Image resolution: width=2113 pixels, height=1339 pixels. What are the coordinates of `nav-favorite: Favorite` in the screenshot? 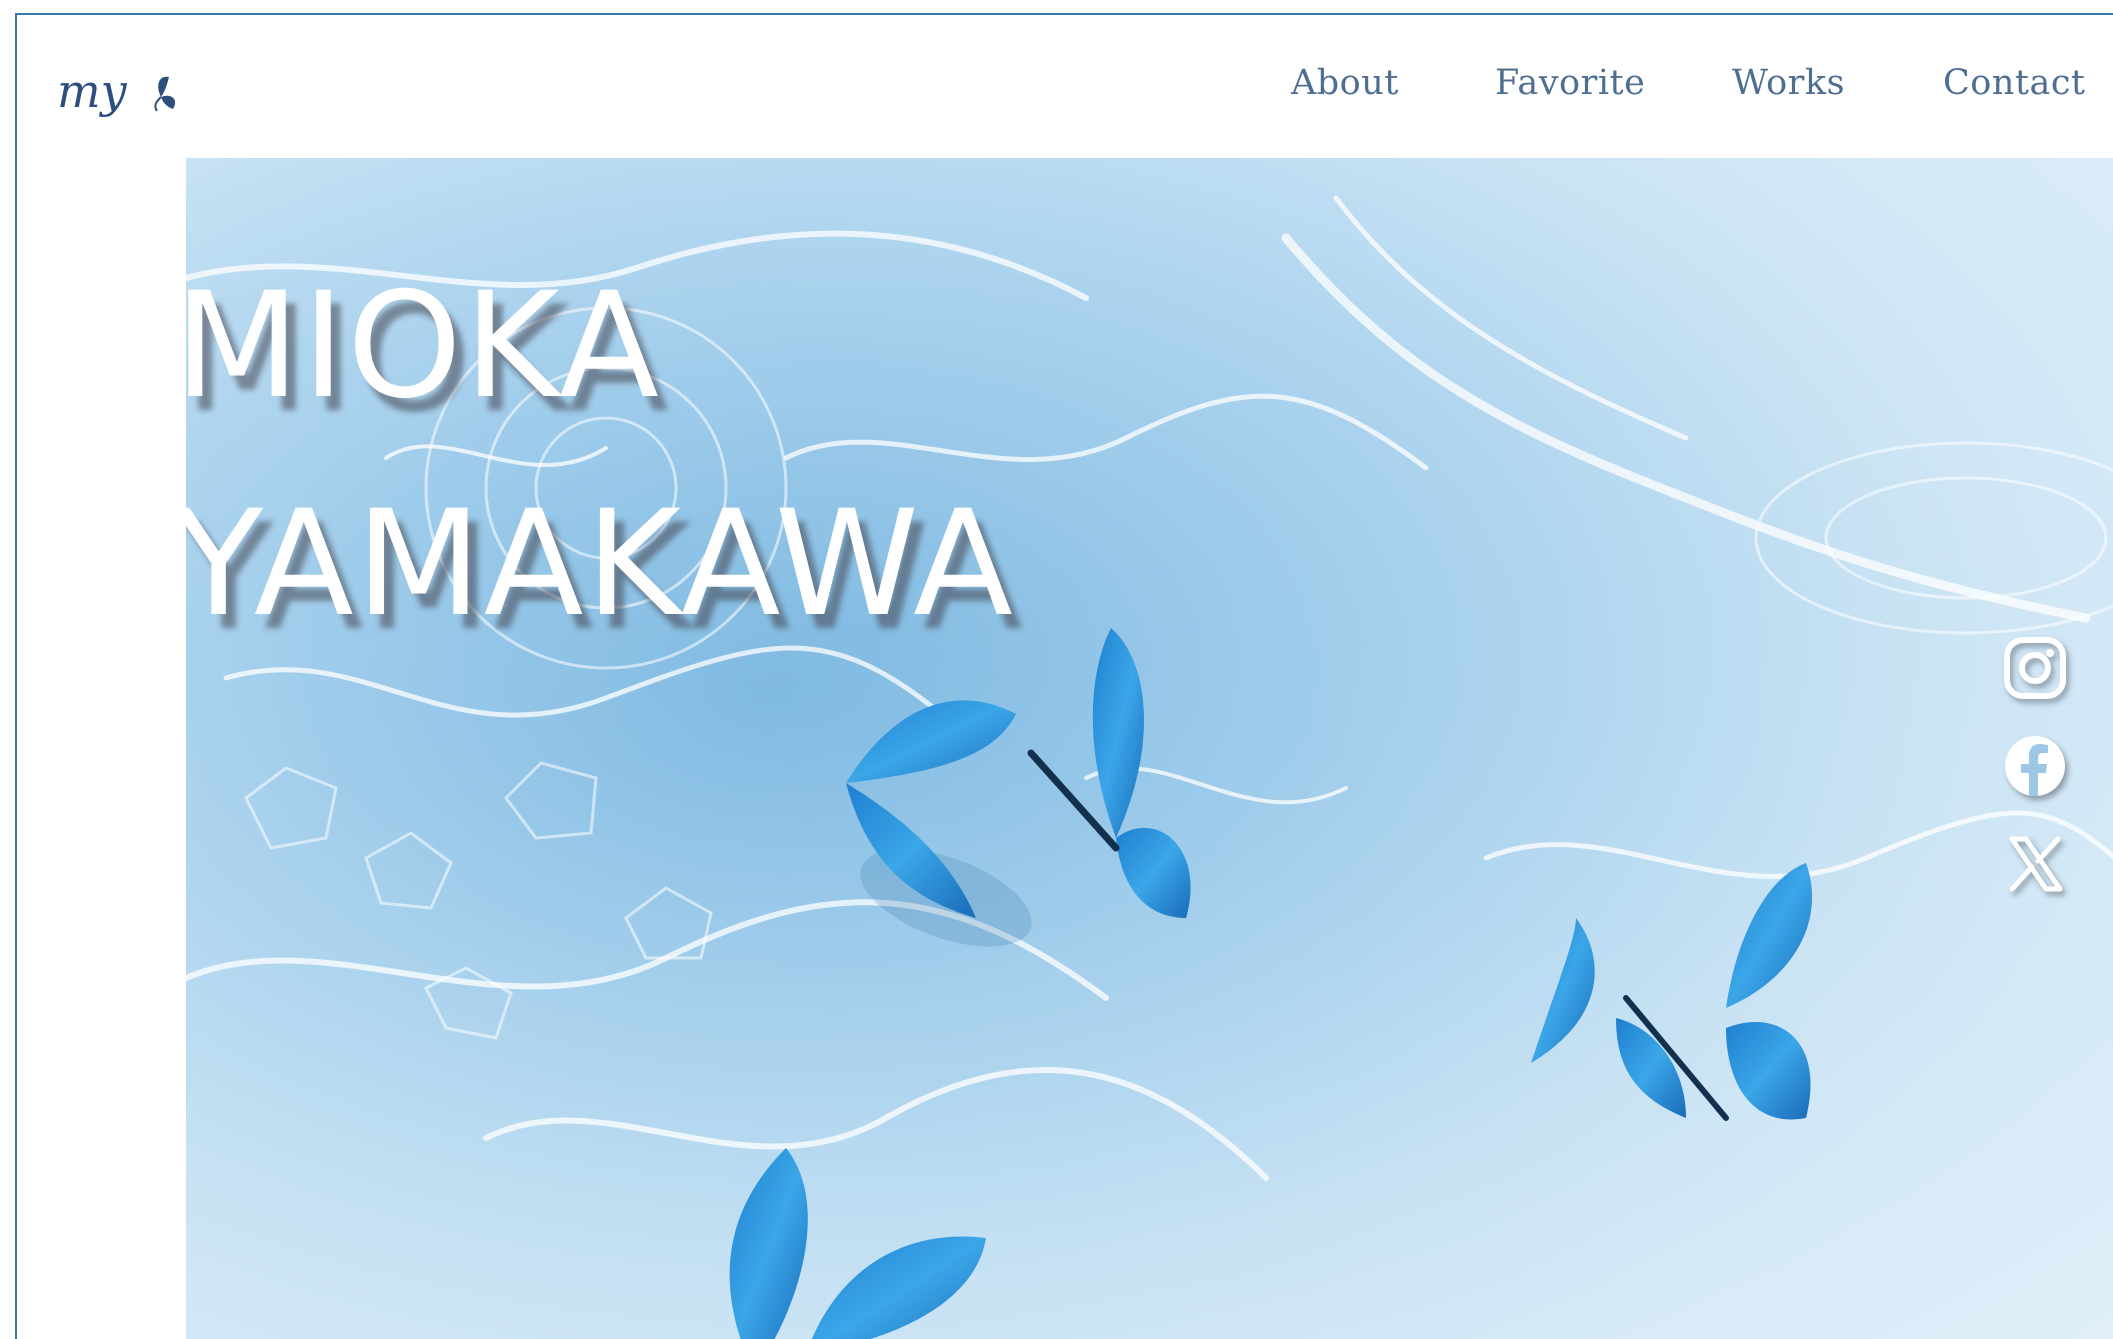 It's located at (1570, 83).